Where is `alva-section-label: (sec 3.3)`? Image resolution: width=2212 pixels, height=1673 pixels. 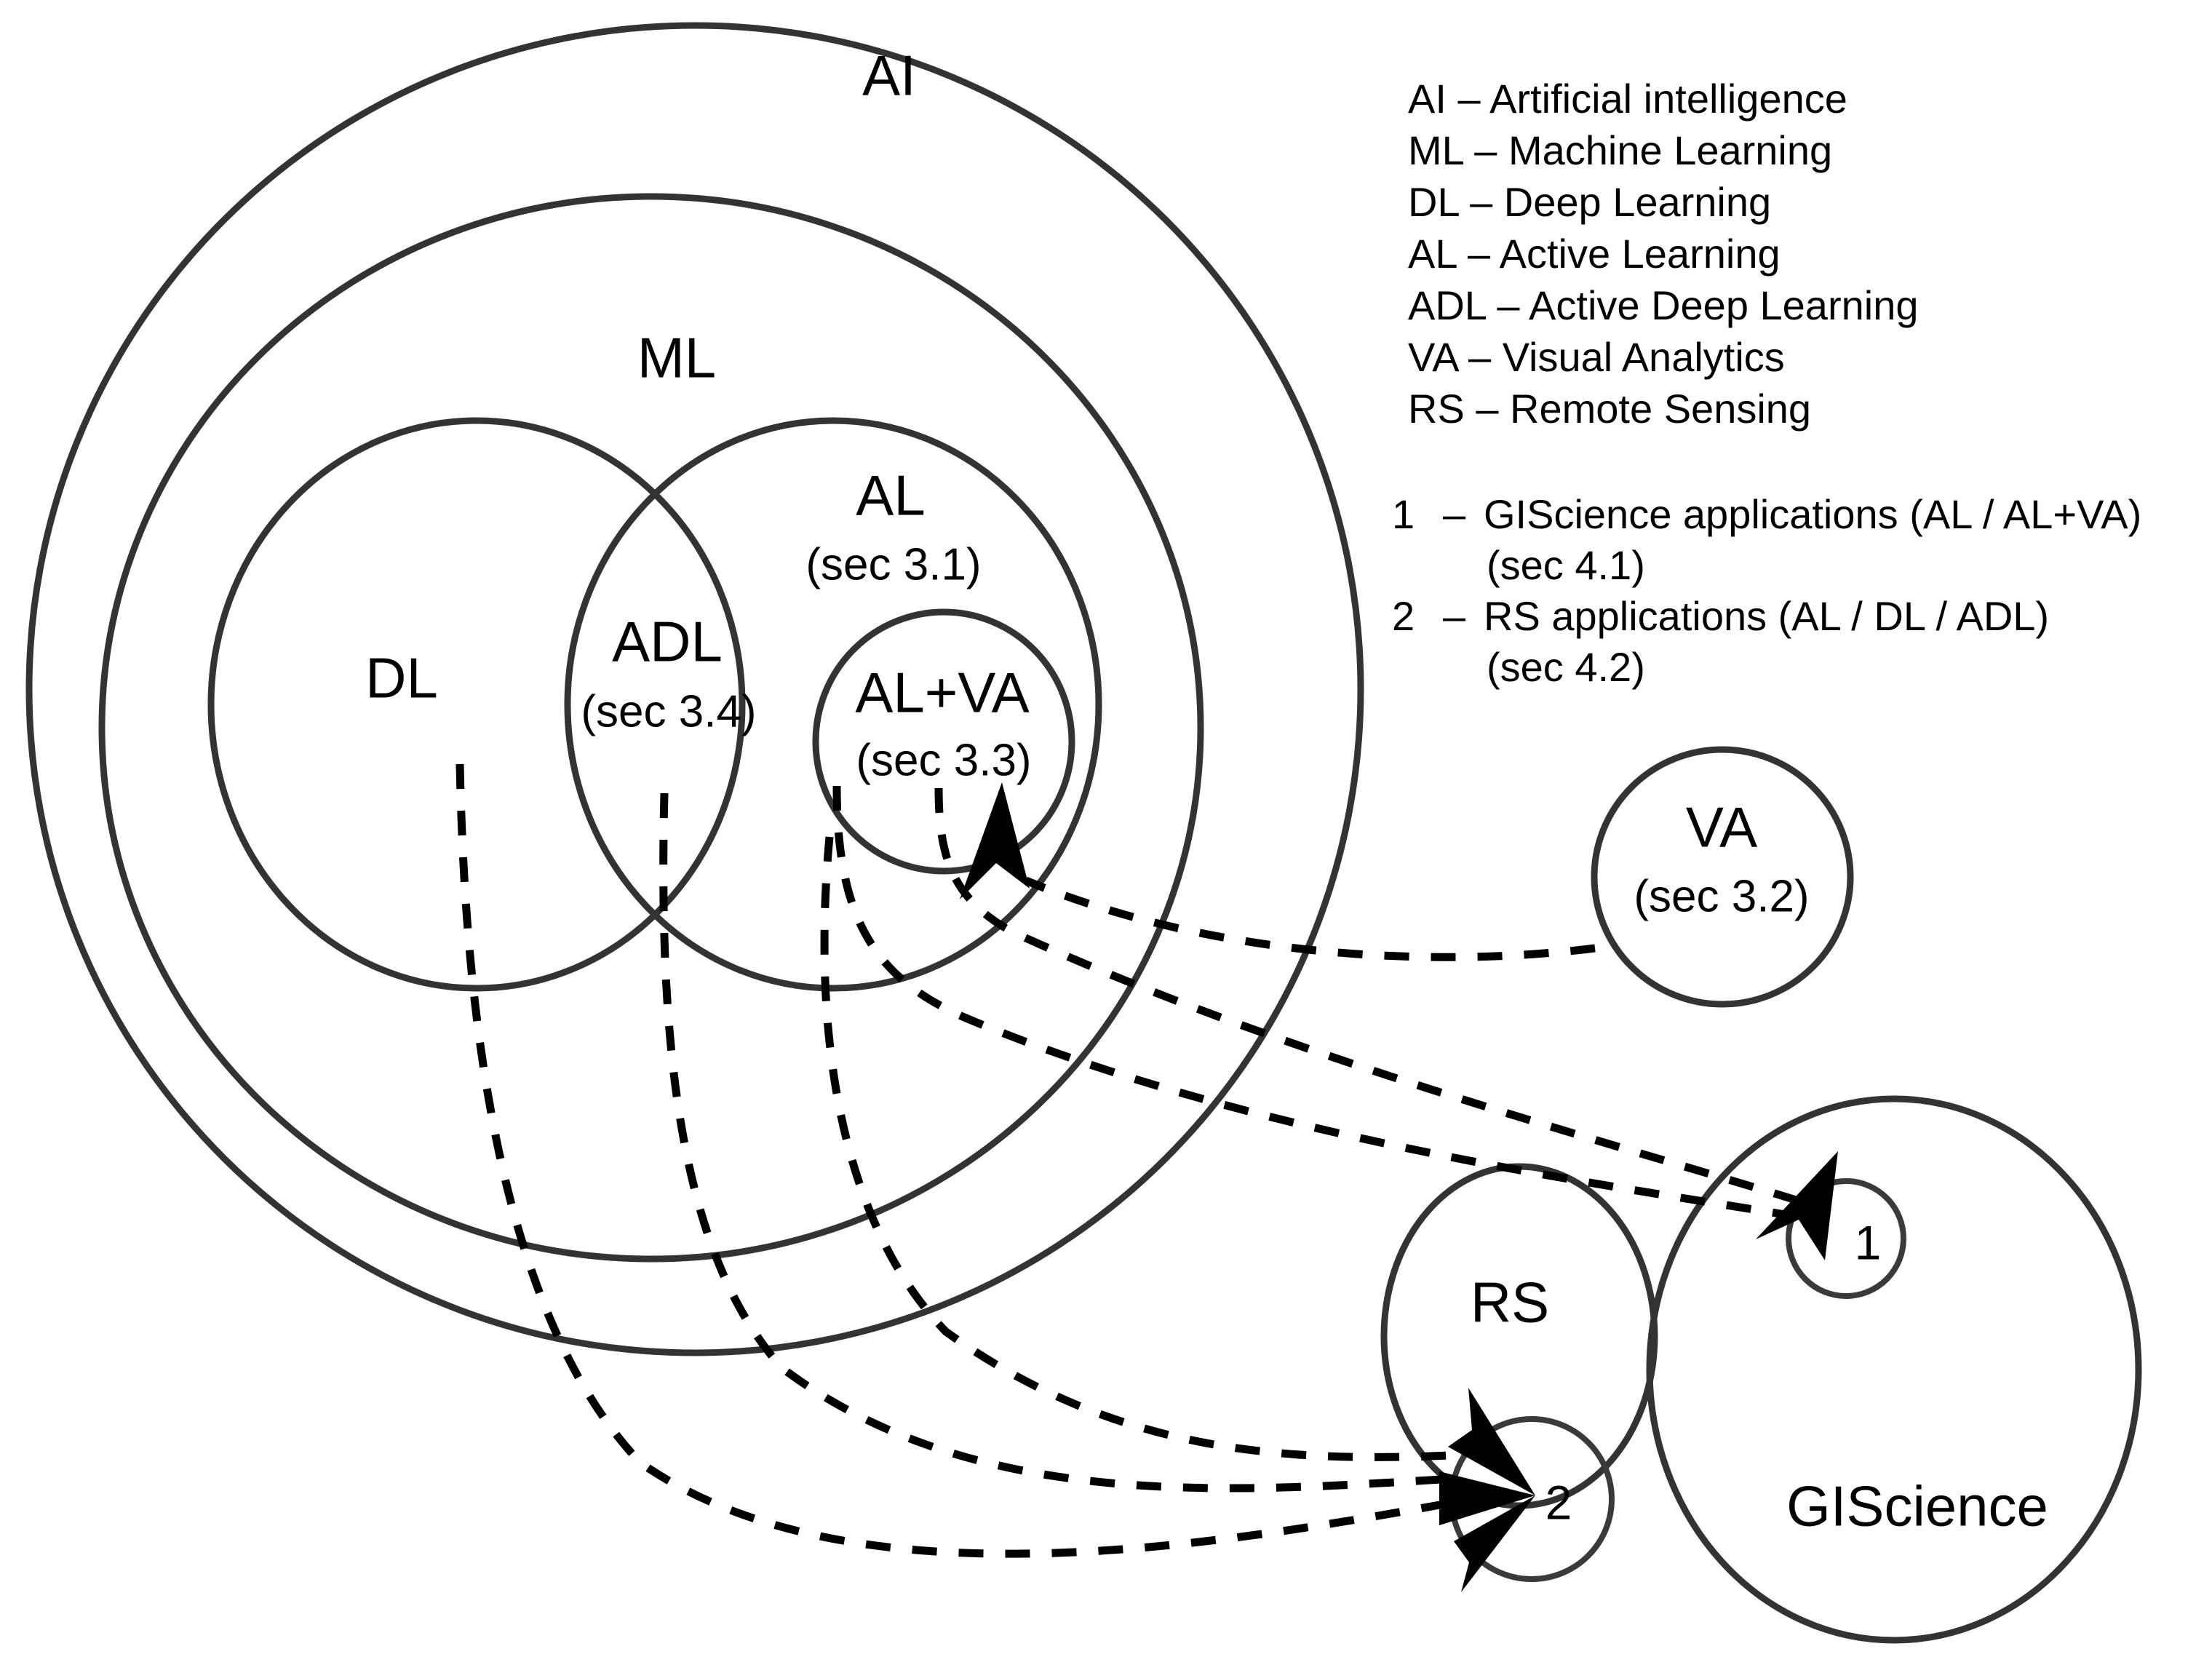 alva-section-label: (sec 3.3) is located at coordinates (943, 760).